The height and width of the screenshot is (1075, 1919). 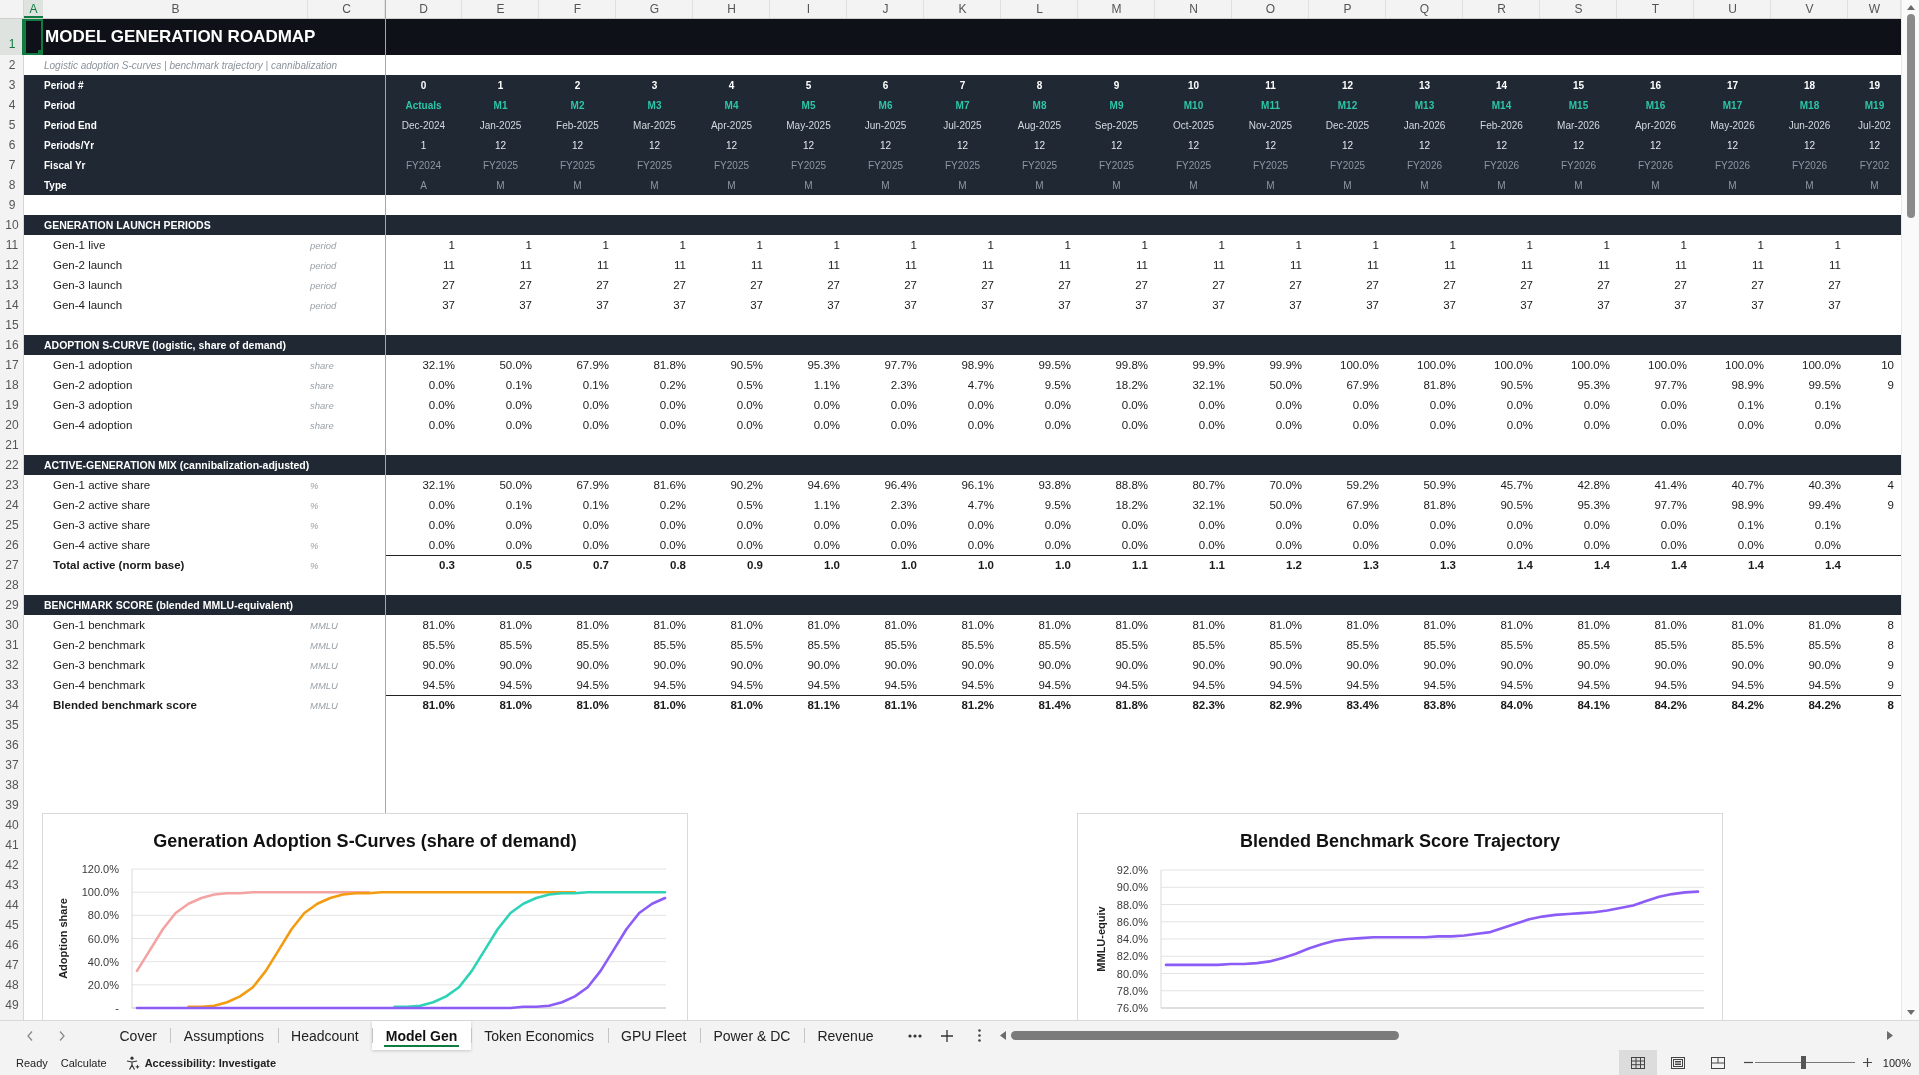 I want to click on triangle-right-icon, so click(x=1890, y=1035).